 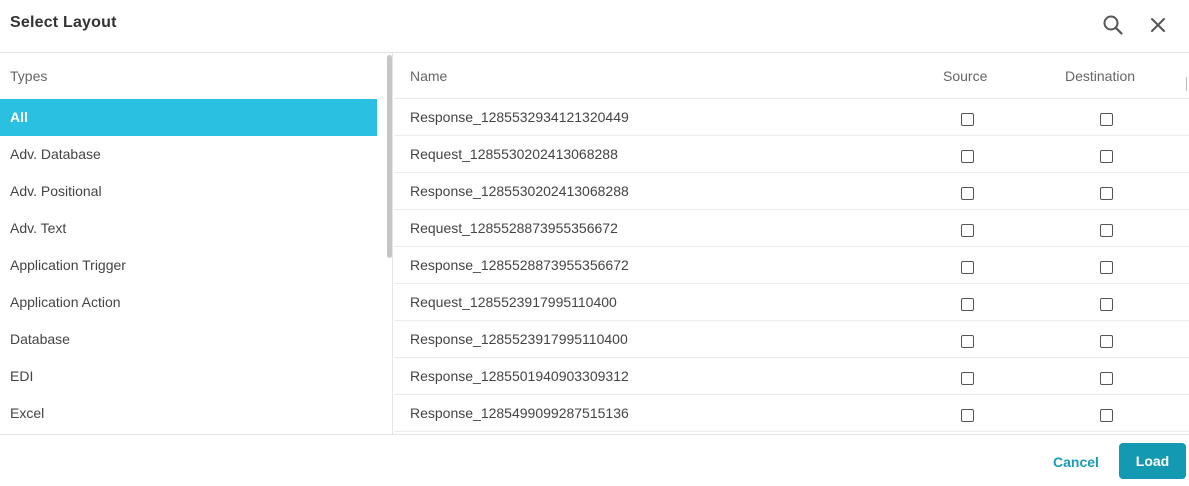 I want to click on column-resize-handle, so click(x=1186, y=84).